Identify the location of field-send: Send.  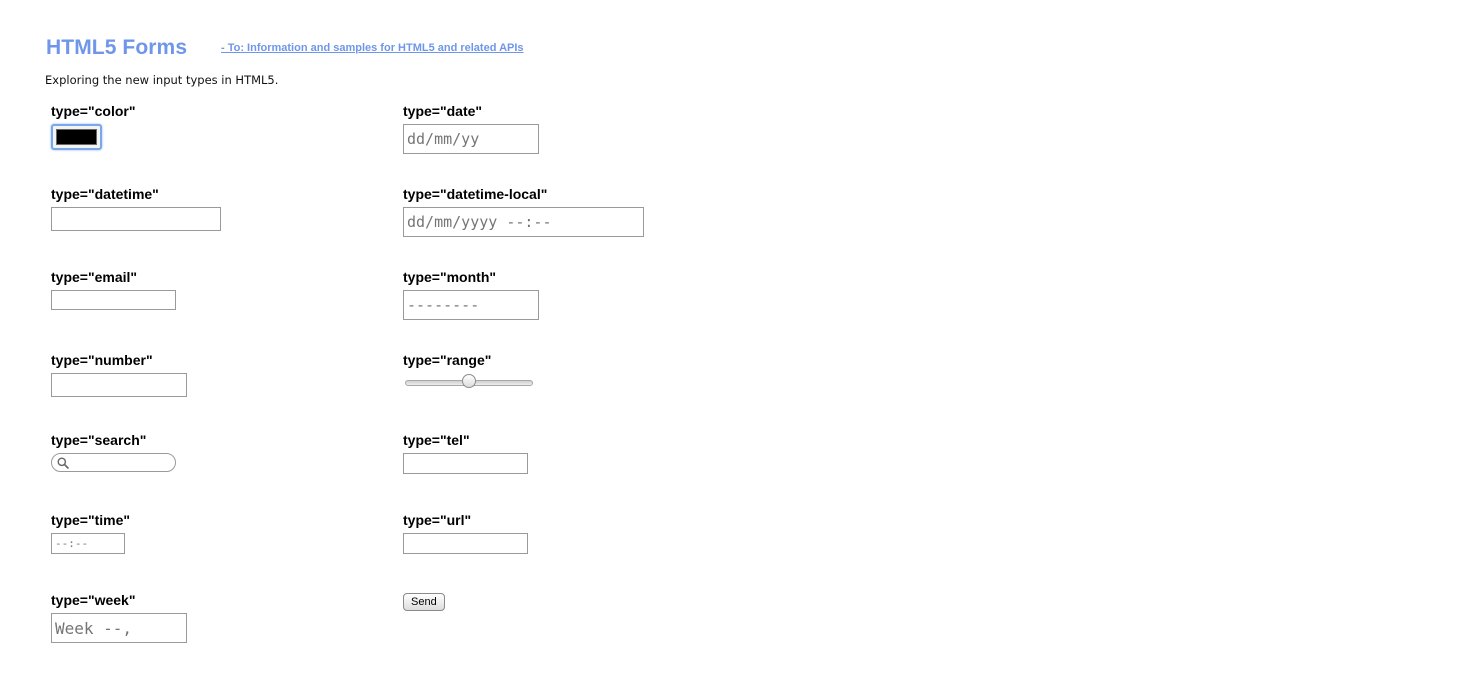
(424, 601).